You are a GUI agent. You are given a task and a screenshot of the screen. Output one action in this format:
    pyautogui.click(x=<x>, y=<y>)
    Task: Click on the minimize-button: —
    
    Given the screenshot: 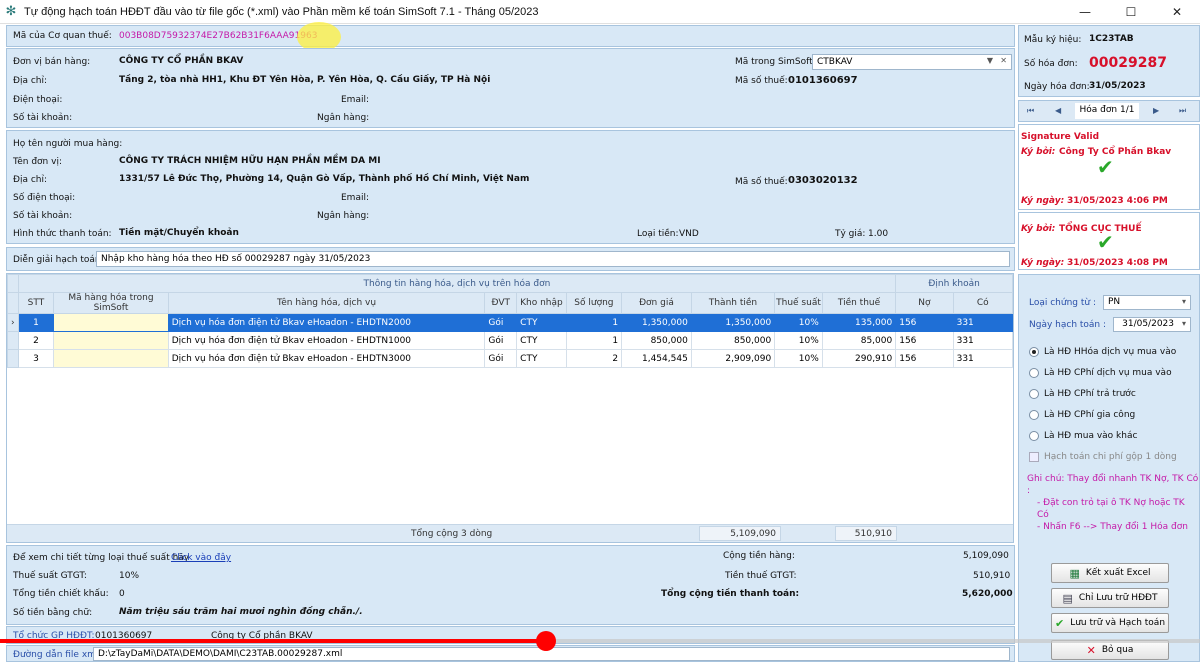 What is the action you would take?
    pyautogui.click(x=1085, y=12)
    